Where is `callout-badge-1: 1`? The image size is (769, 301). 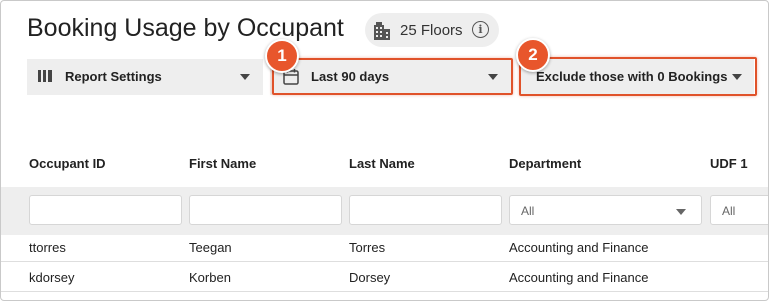
callout-badge-1: 1 is located at coordinates (282, 56).